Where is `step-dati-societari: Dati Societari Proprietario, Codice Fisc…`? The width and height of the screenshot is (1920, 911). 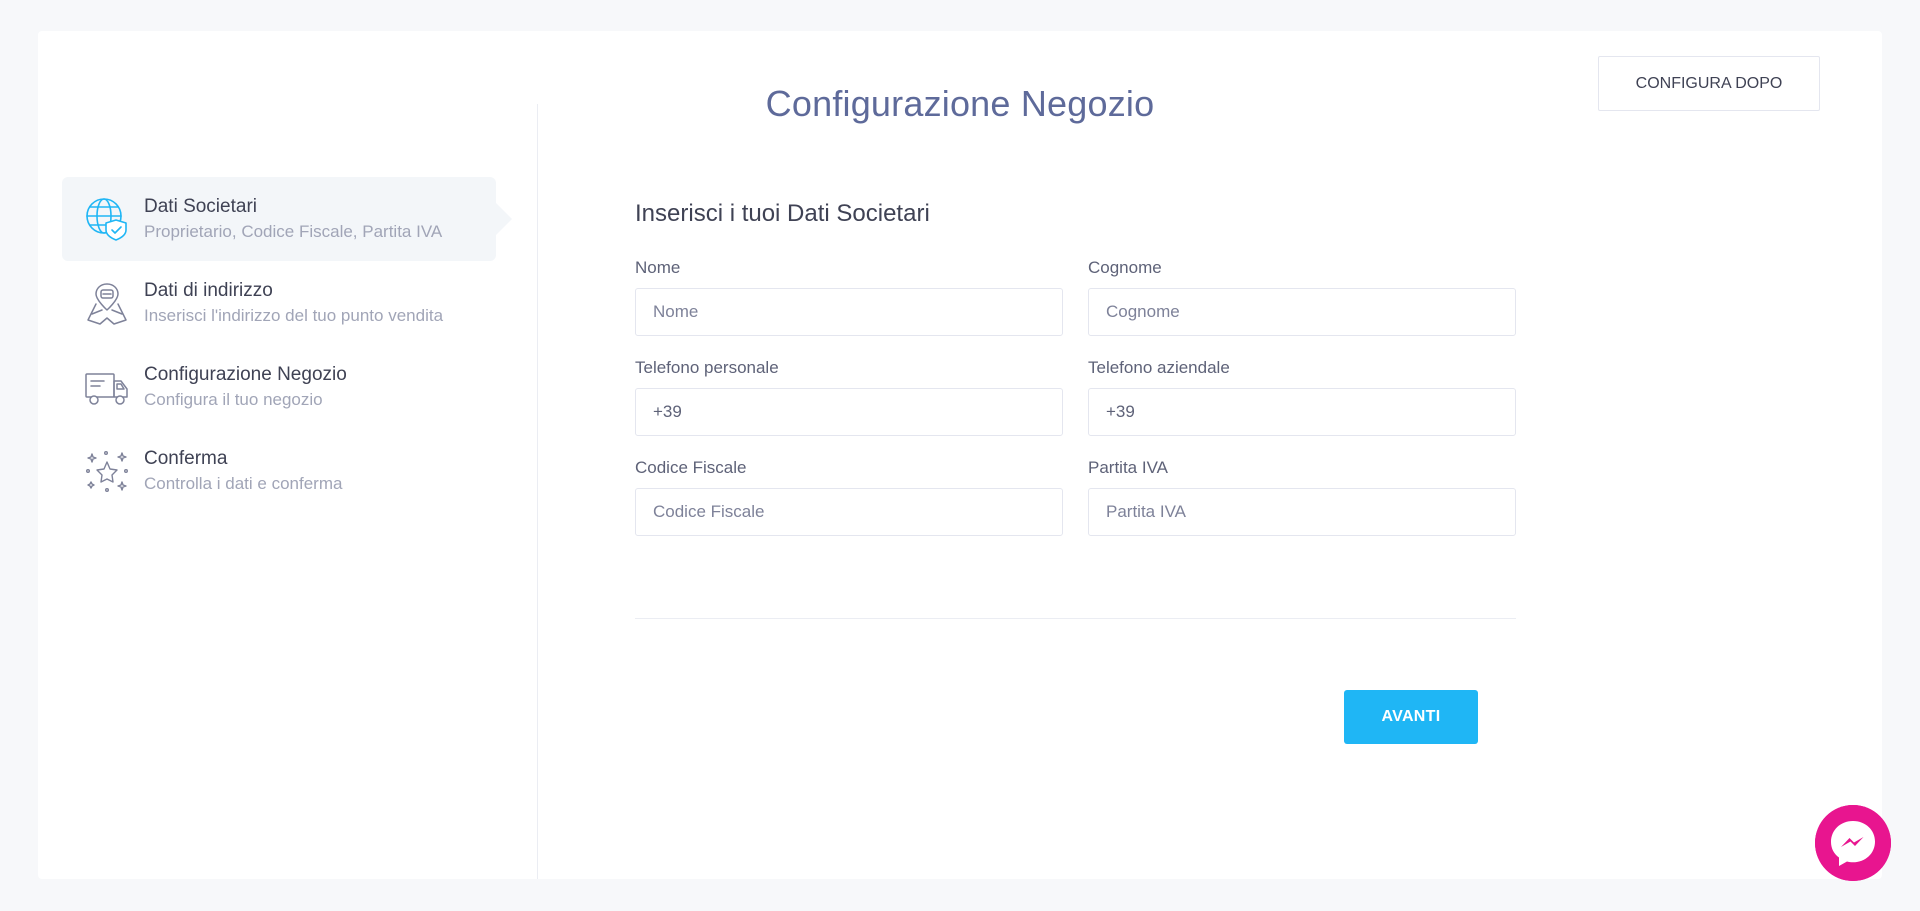
step-dati-societari: Dati Societari Proprietario, Codice Fisc… is located at coordinates (279, 219).